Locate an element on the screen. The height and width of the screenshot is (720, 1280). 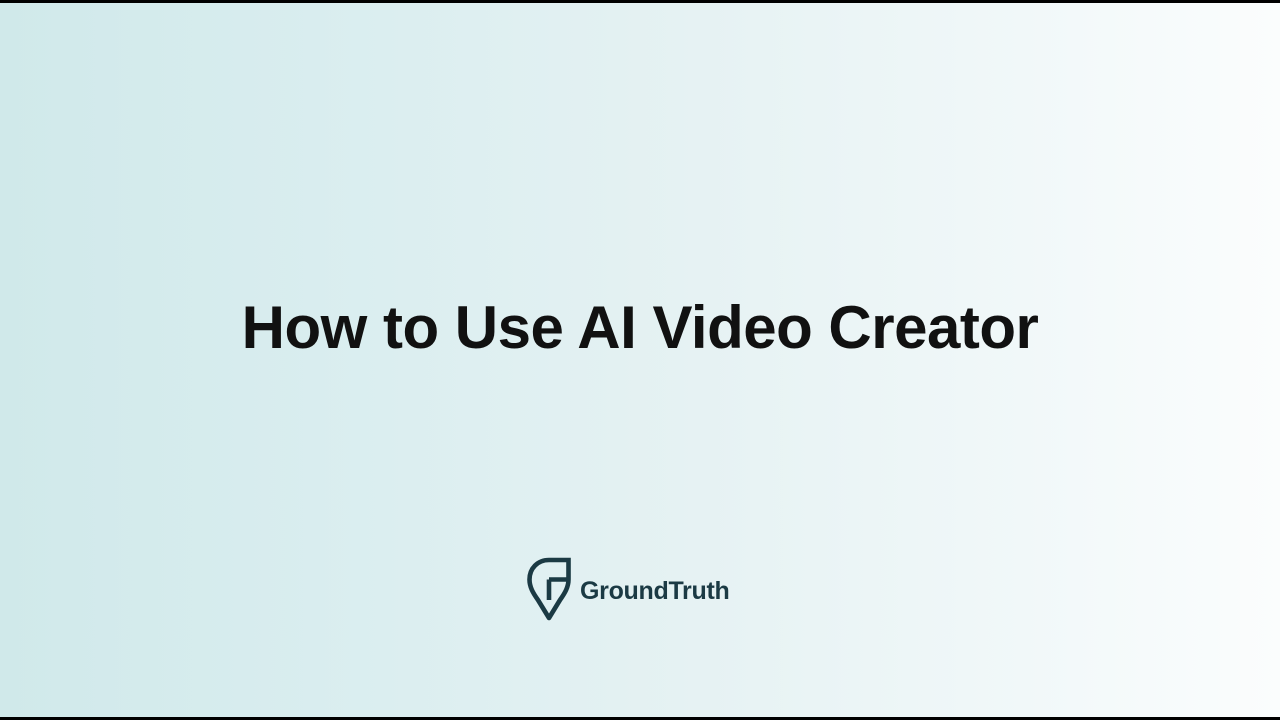
map-pin-g-icon is located at coordinates (549, 589).